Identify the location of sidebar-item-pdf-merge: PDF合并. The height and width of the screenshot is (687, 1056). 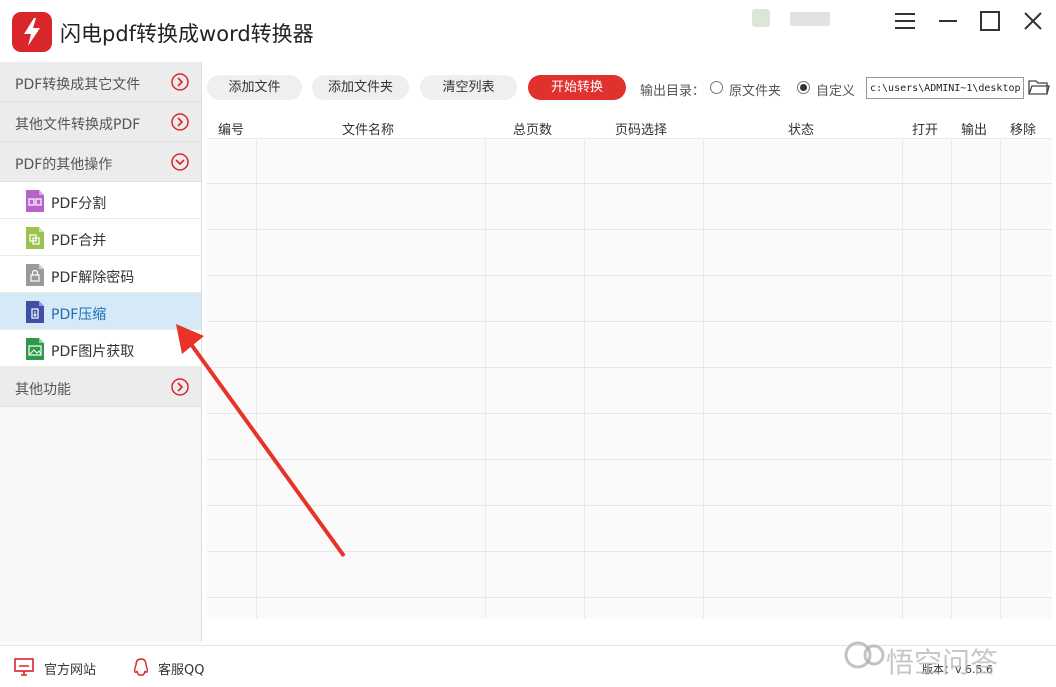
(100, 237).